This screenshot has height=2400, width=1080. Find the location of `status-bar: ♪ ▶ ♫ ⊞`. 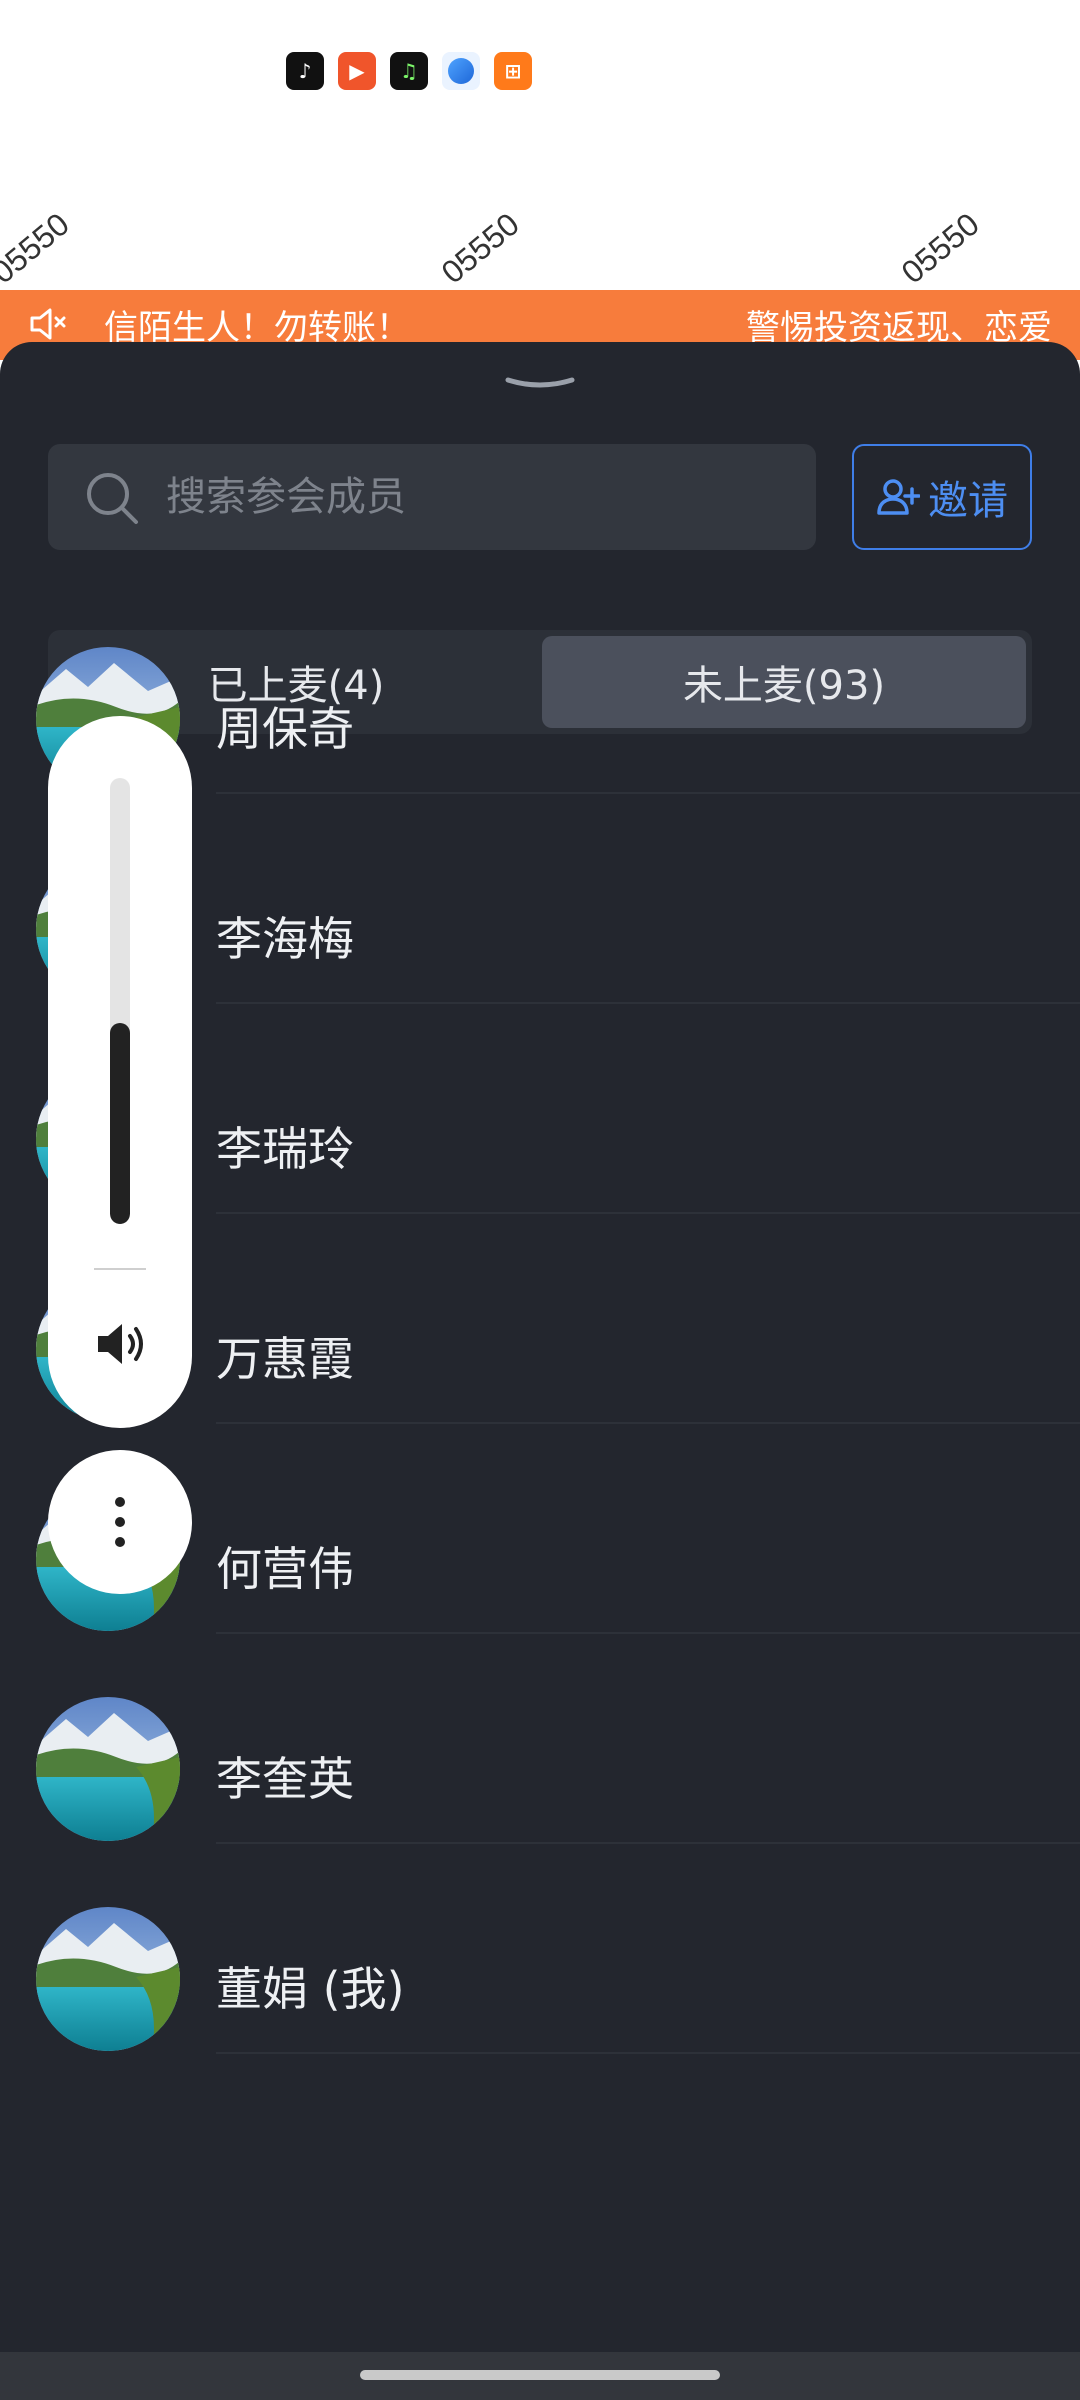

status-bar: ♪ ▶ ♫ ⊞ is located at coordinates (540, 70).